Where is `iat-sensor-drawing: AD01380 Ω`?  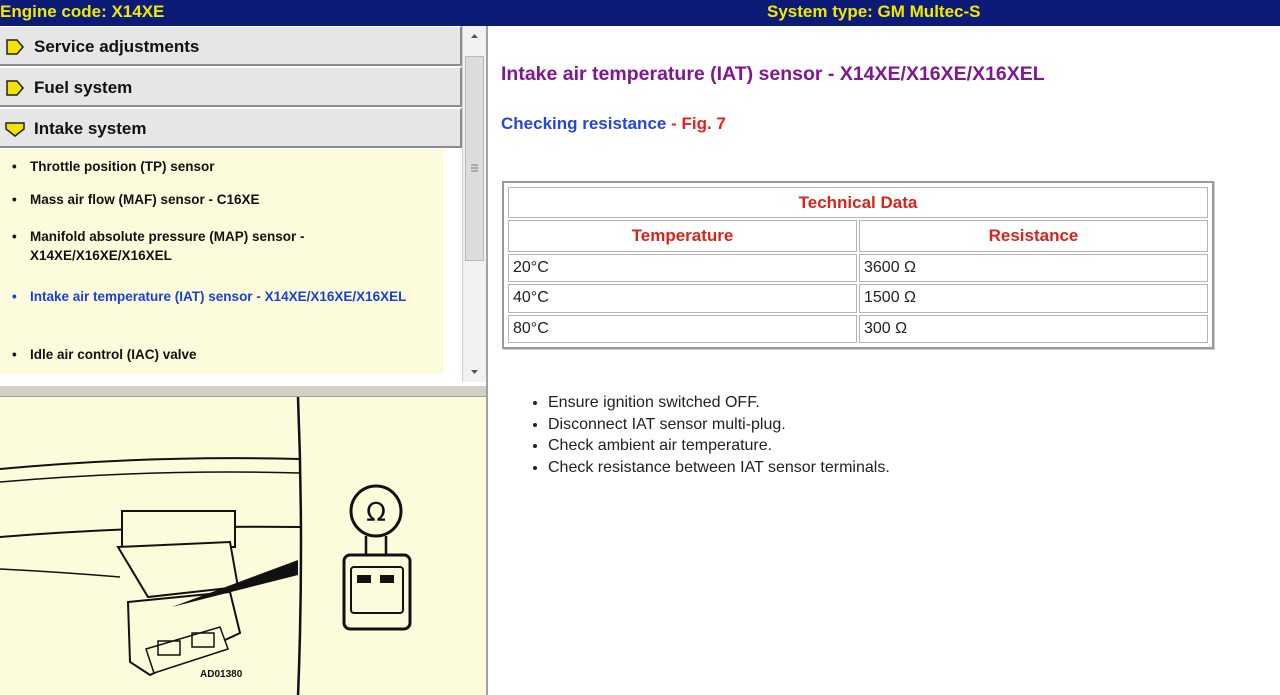 iat-sensor-drawing: AD01380 Ω is located at coordinates (206, 546).